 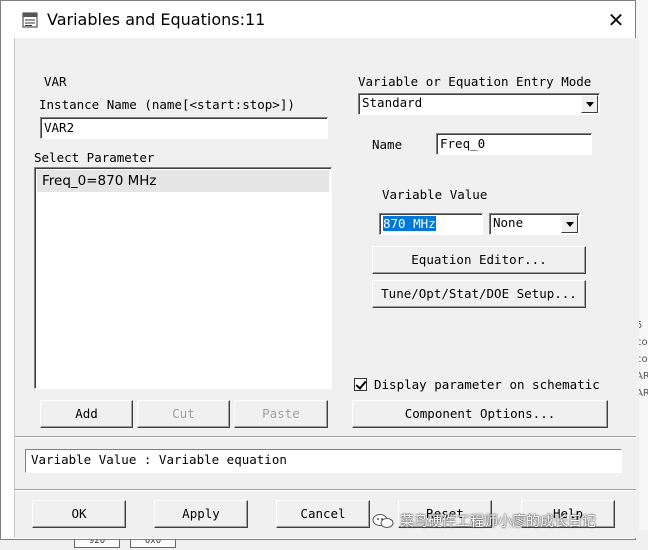 What do you see at coordinates (387, 144) in the screenshot?
I see `name-label: Name` at bounding box center [387, 144].